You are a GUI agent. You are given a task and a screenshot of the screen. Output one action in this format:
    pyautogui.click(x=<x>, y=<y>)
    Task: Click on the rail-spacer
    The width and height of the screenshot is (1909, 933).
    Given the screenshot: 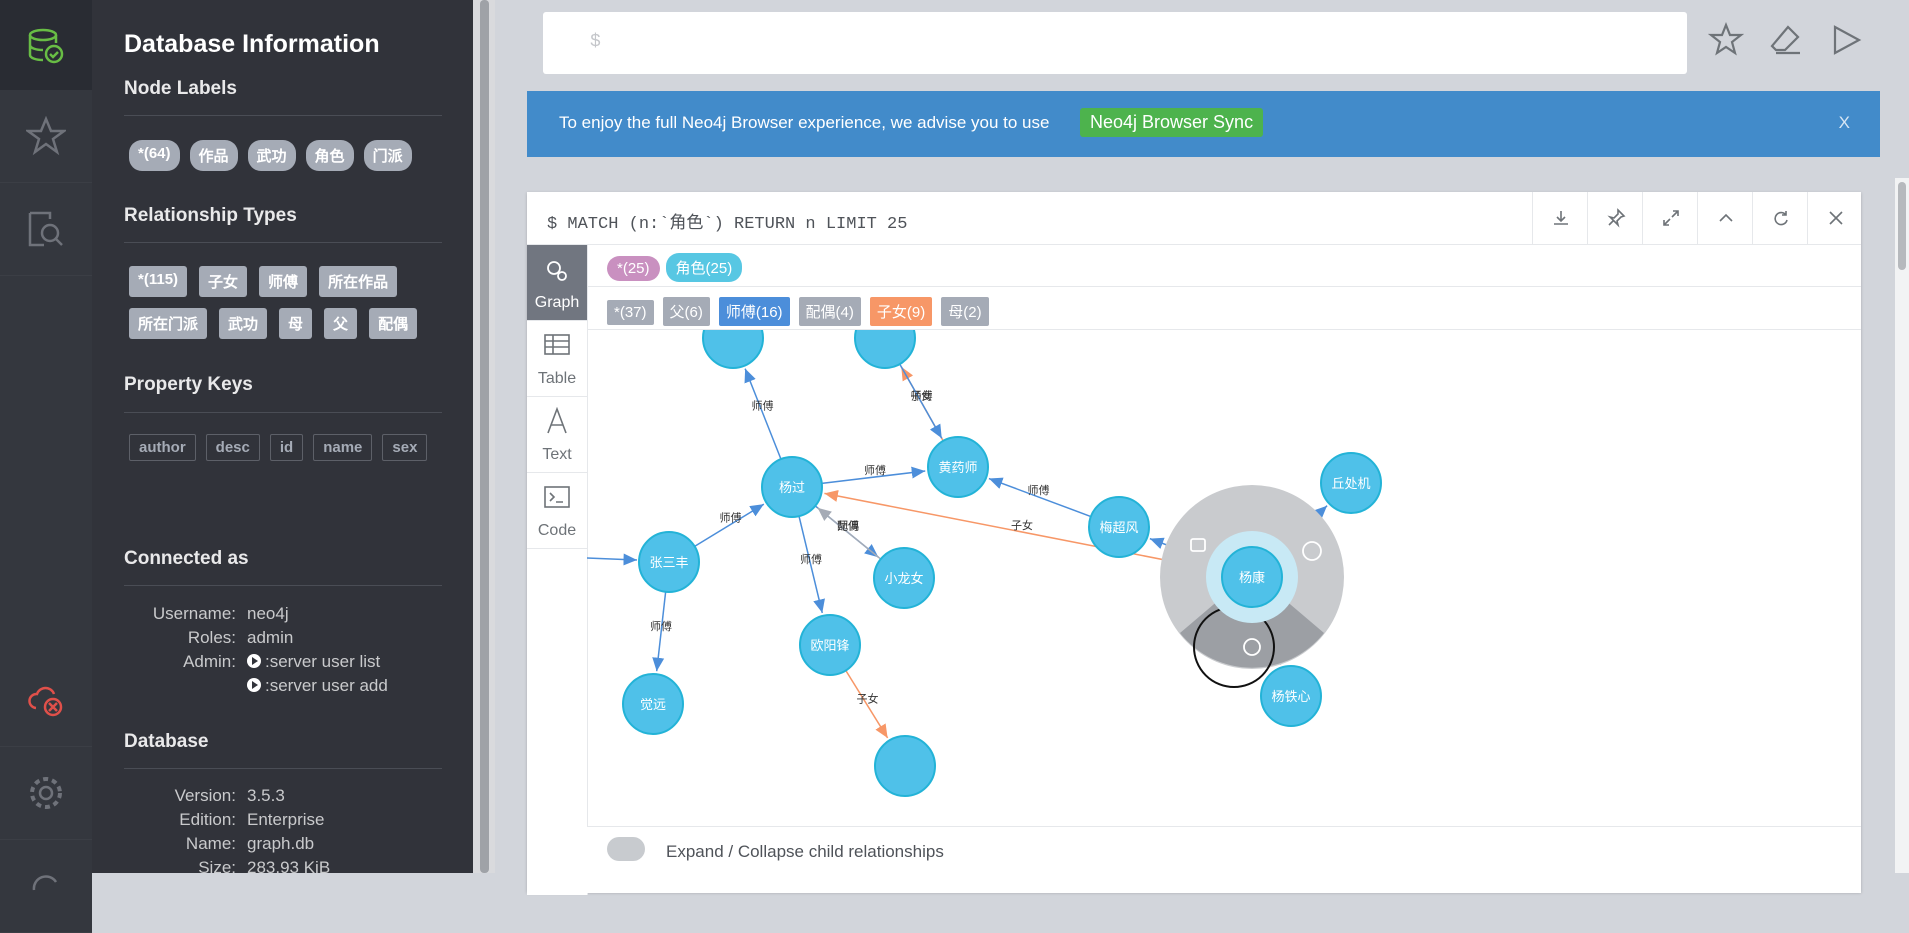 What is the action you would take?
    pyautogui.click(x=46, y=466)
    